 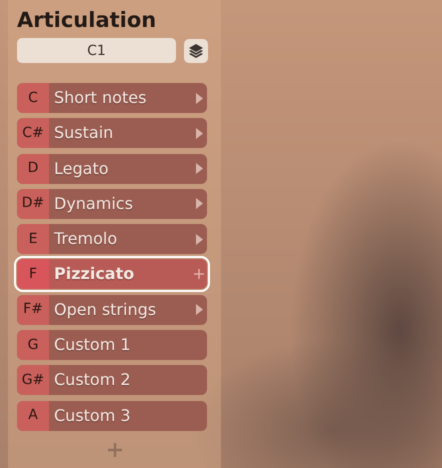 I want to click on note-label: G, so click(x=33, y=345).